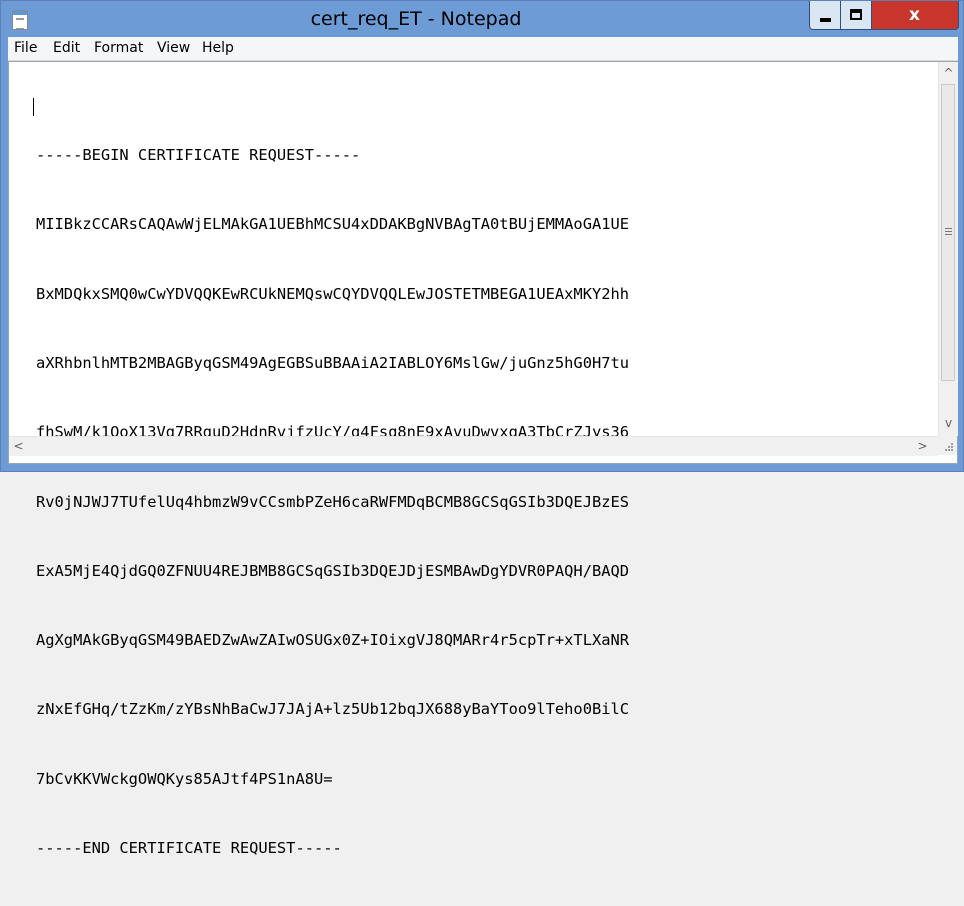 The width and height of the screenshot is (964, 906). Describe the element at coordinates (948, 423) in the screenshot. I see `scroll-down-arrow-icon: v` at that location.